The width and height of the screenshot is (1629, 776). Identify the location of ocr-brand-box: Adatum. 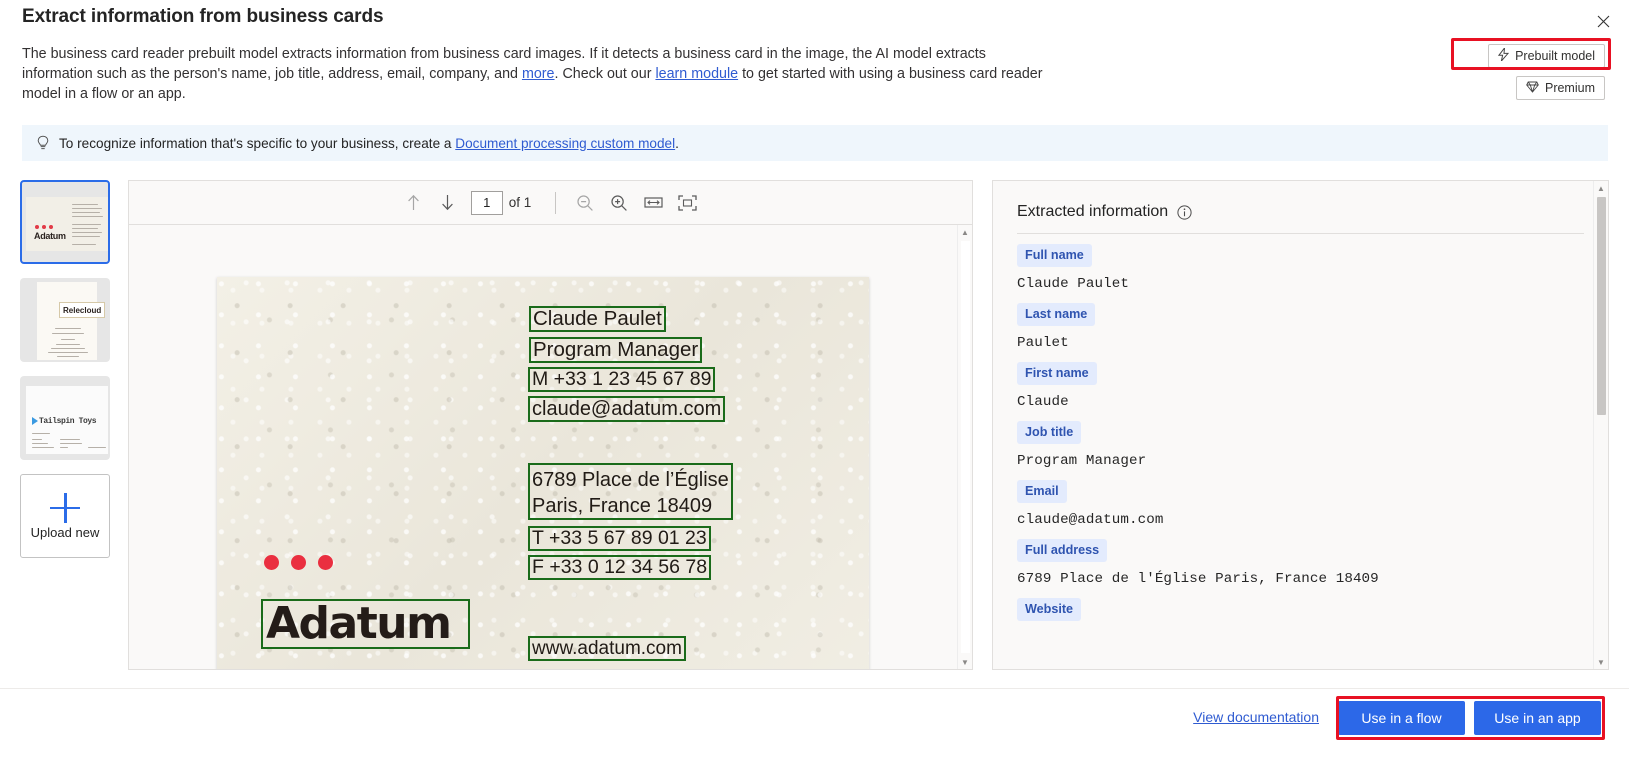
(365, 624).